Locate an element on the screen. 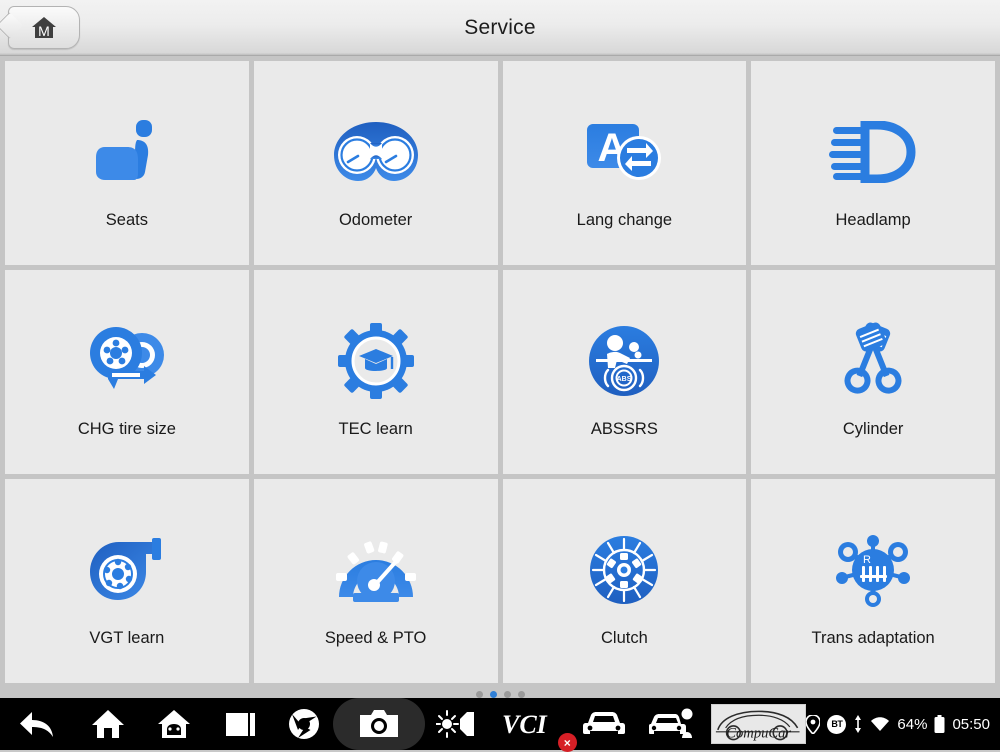  clock-label: 05:50 is located at coordinates (971, 724).